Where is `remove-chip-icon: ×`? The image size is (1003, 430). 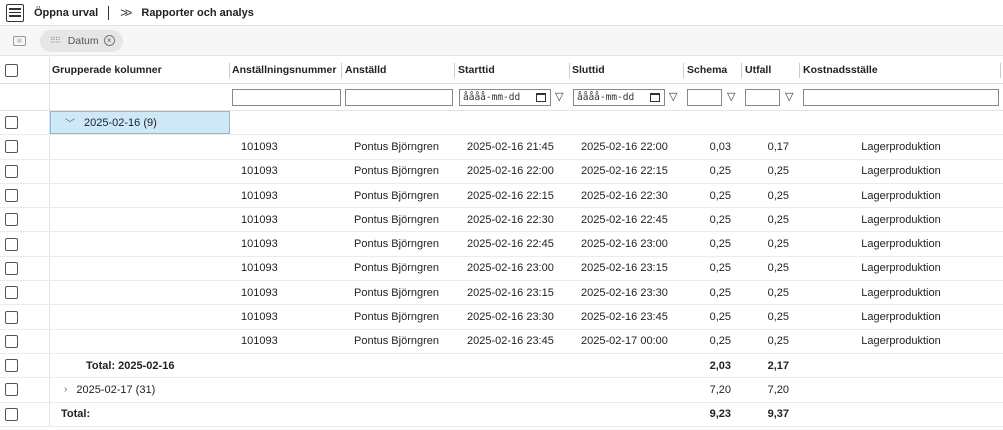 remove-chip-icon: × is located at coordinates (109, 40).